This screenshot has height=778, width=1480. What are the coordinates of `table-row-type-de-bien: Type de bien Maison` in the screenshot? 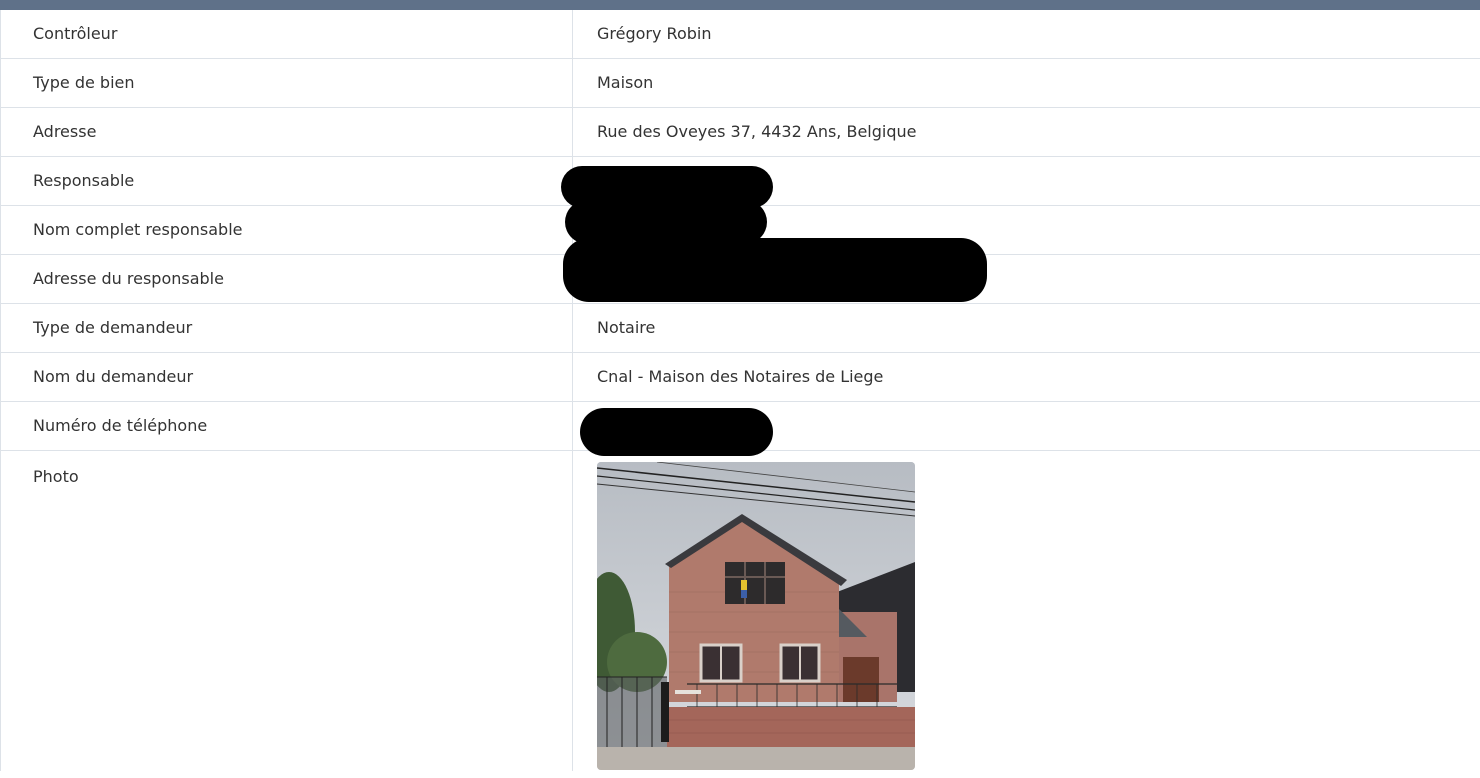 It's located at (740, 83).